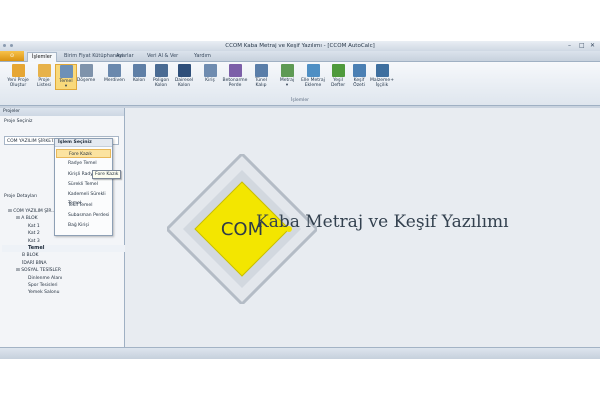 This screenshot has height=400, width=600. Describe the element at coordinates (12, 56) in the screenshot. I see `application-menu-button: ⊙` at that location.